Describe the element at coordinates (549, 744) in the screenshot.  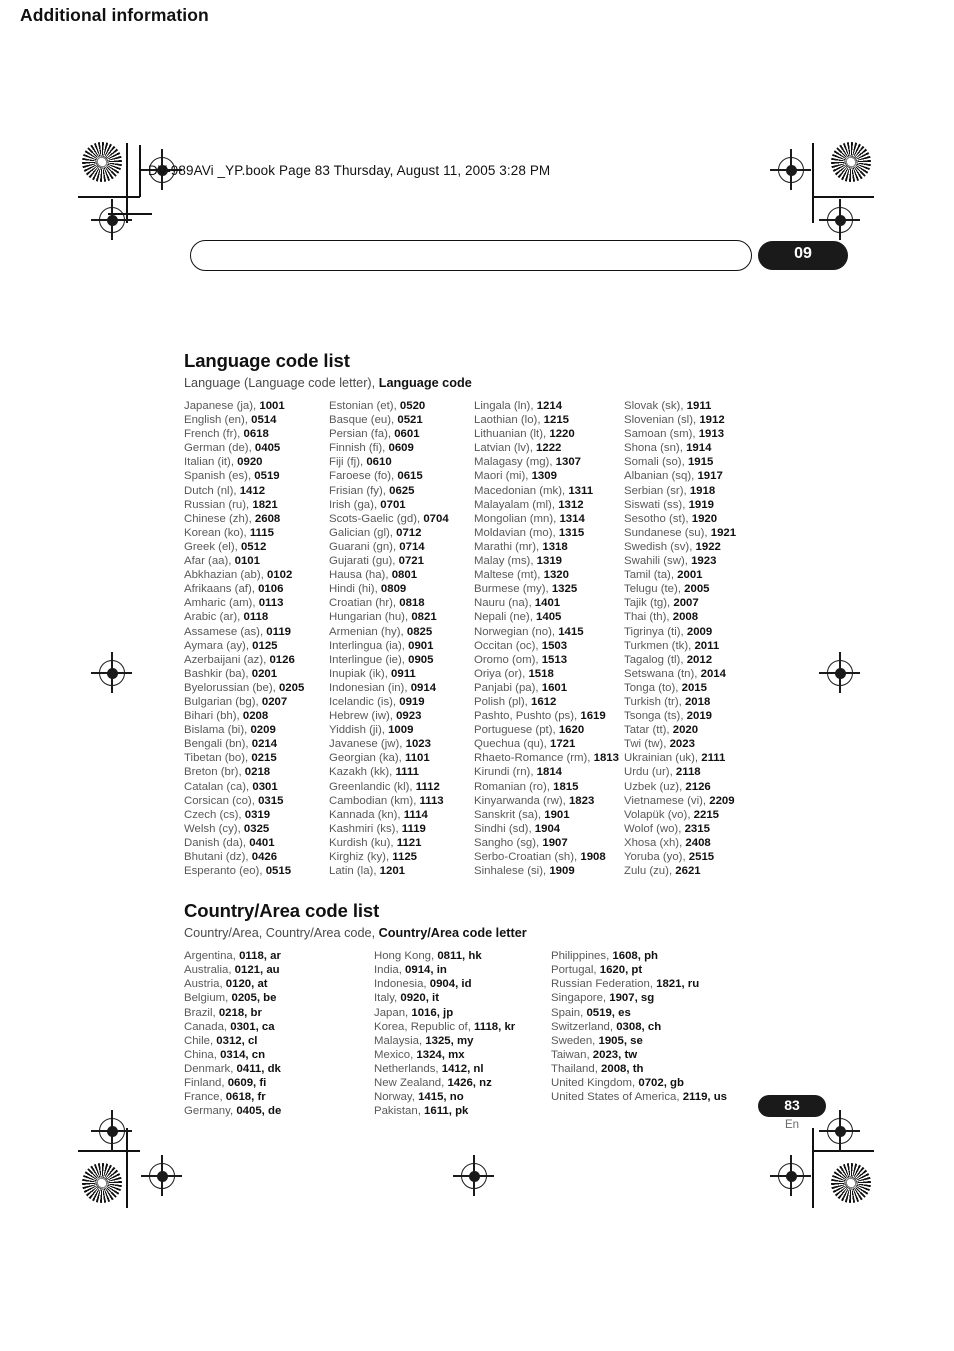
I see `code-entry: Quechua (qu), 1721` at that location.